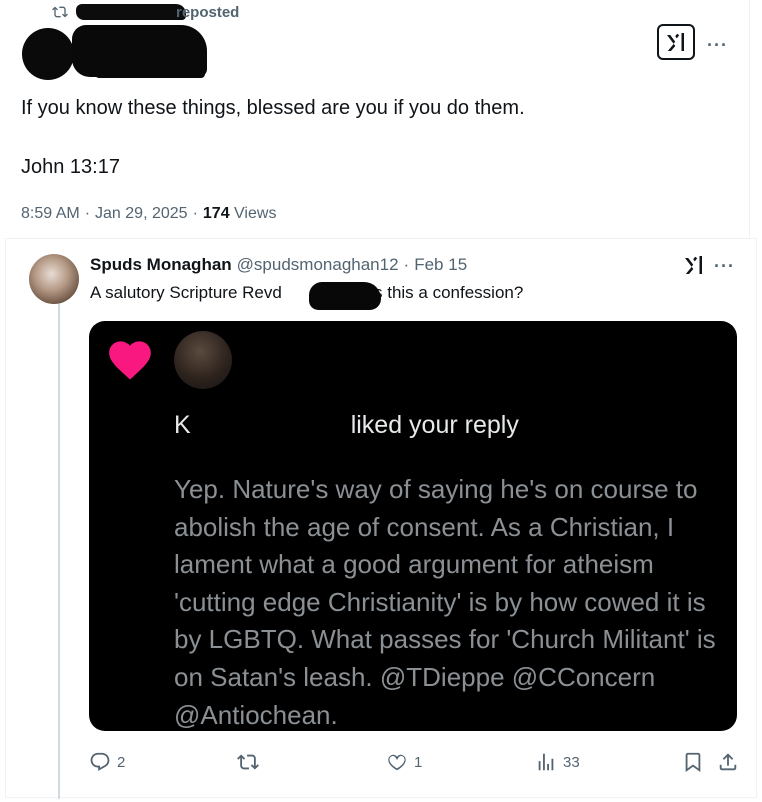 This screenshot has height=802, width=762. Describe the element at coordinates (141, 214) in the screenshot. I see `tweet-date: Jan 29, 2025` at that location.